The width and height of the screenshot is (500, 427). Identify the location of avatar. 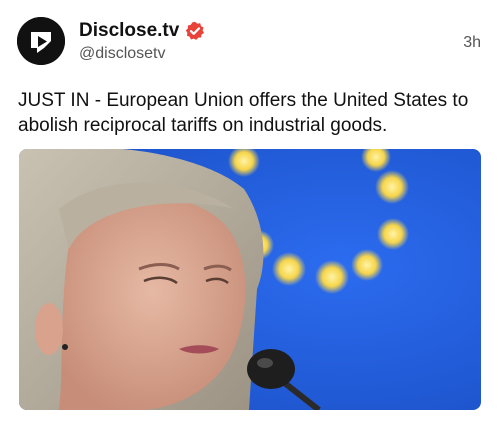
(41, 41).